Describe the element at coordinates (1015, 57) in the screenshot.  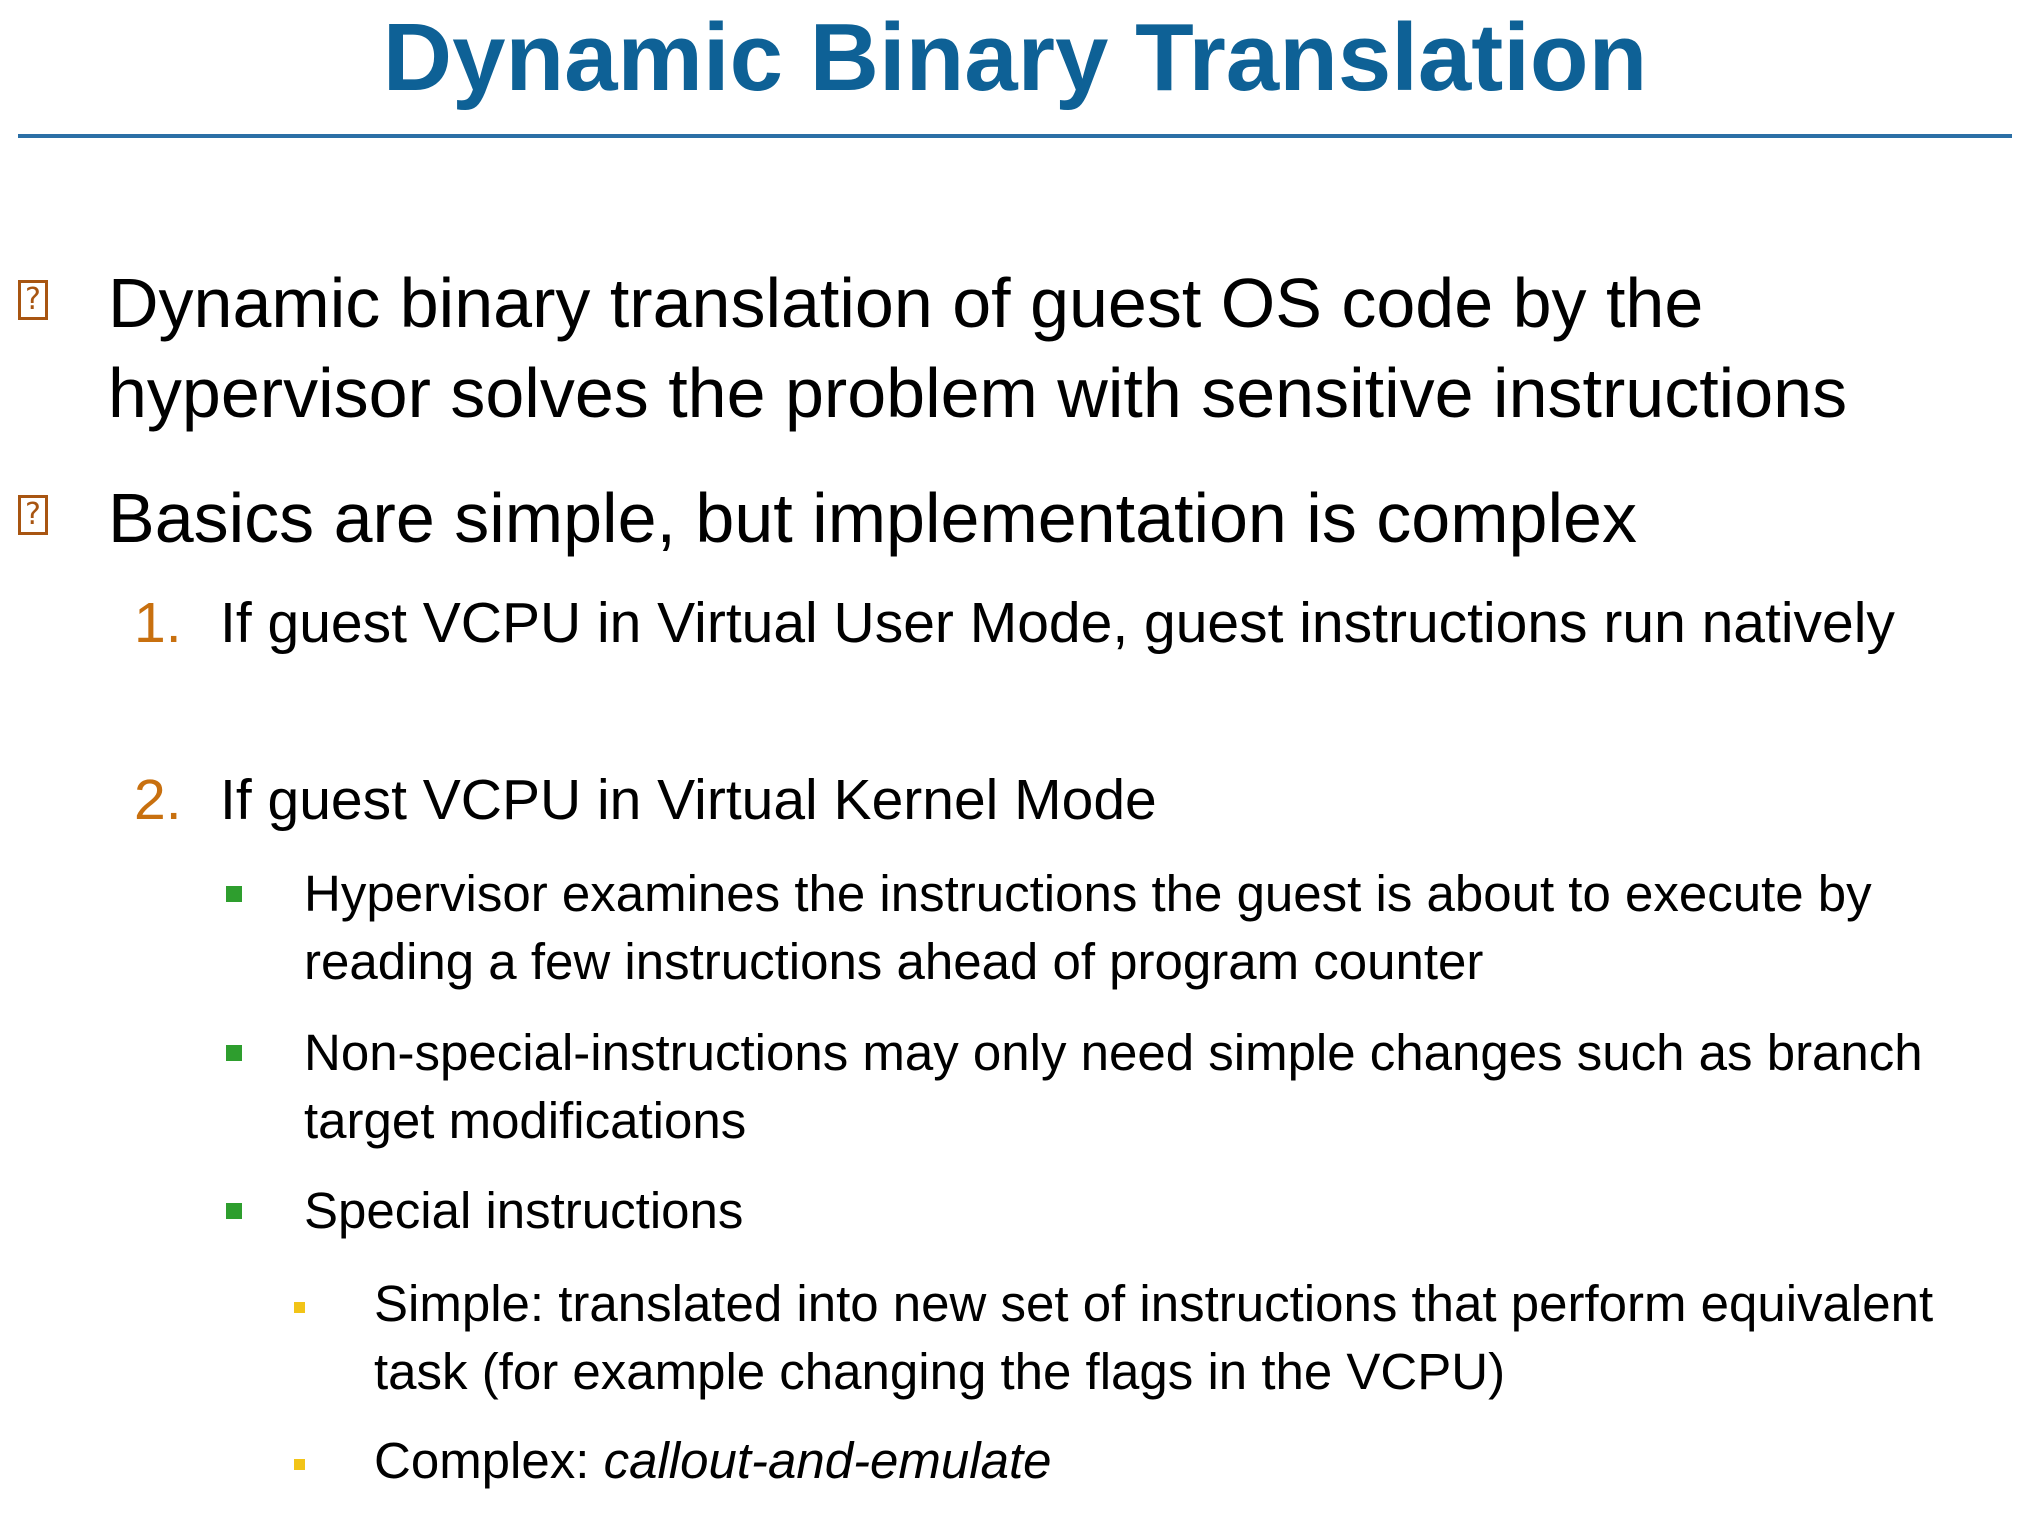
I see `slide-title: Dynamic Binary Translation` at that location.